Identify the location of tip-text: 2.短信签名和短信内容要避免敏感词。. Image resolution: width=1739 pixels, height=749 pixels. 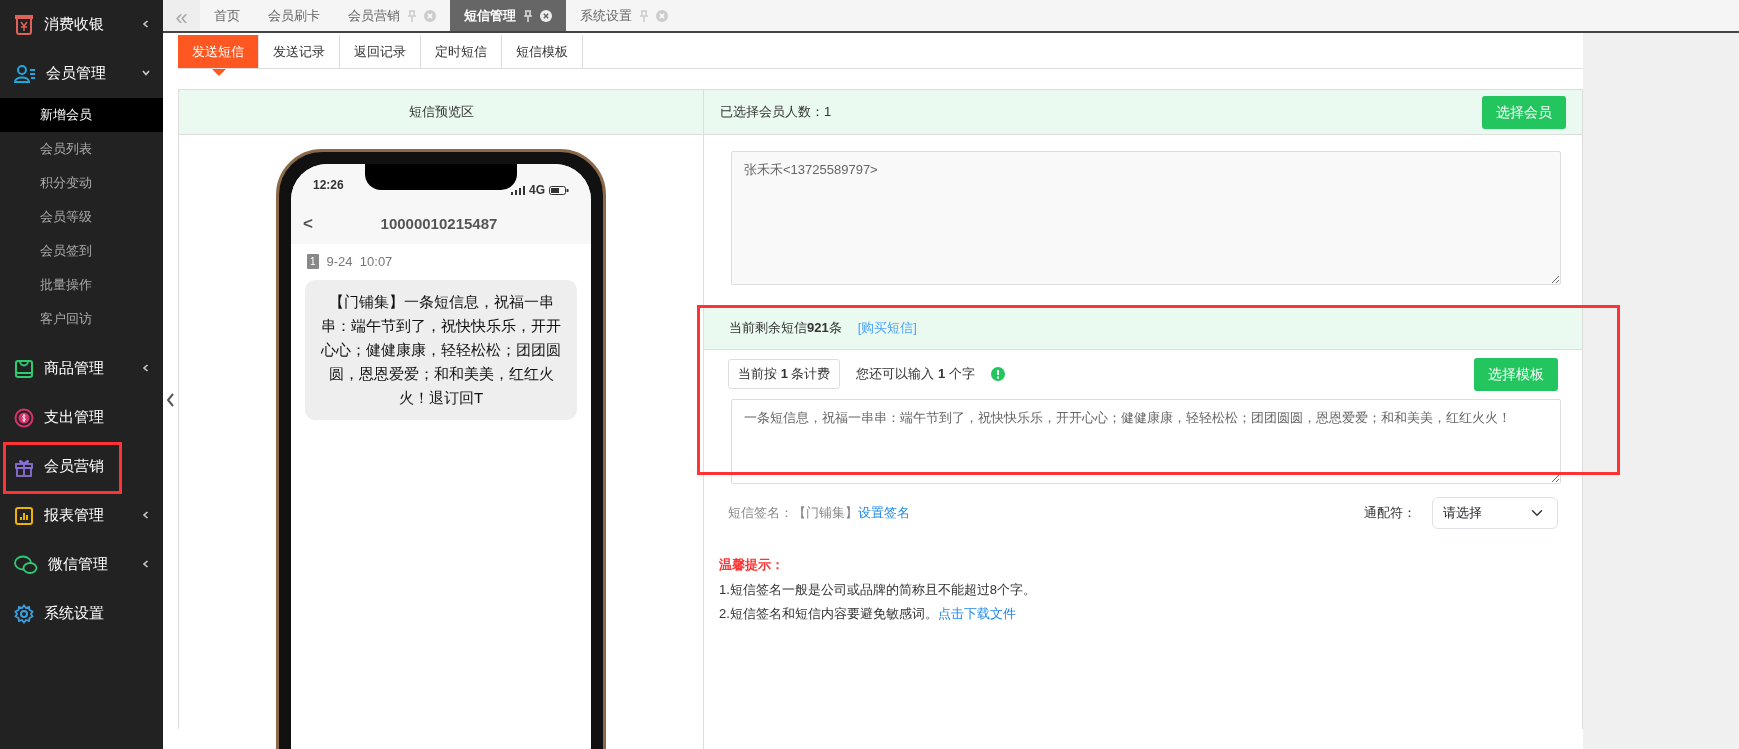
(828, 614).